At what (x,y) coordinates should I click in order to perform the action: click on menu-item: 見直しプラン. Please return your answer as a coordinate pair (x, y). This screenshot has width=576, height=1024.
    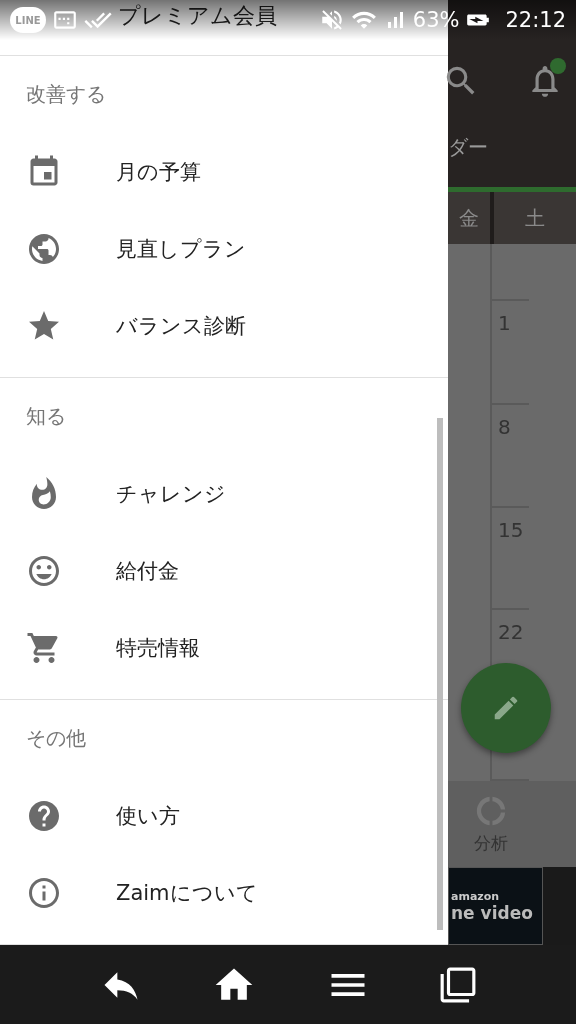
    Looking at the image, I should click on (224, 248).